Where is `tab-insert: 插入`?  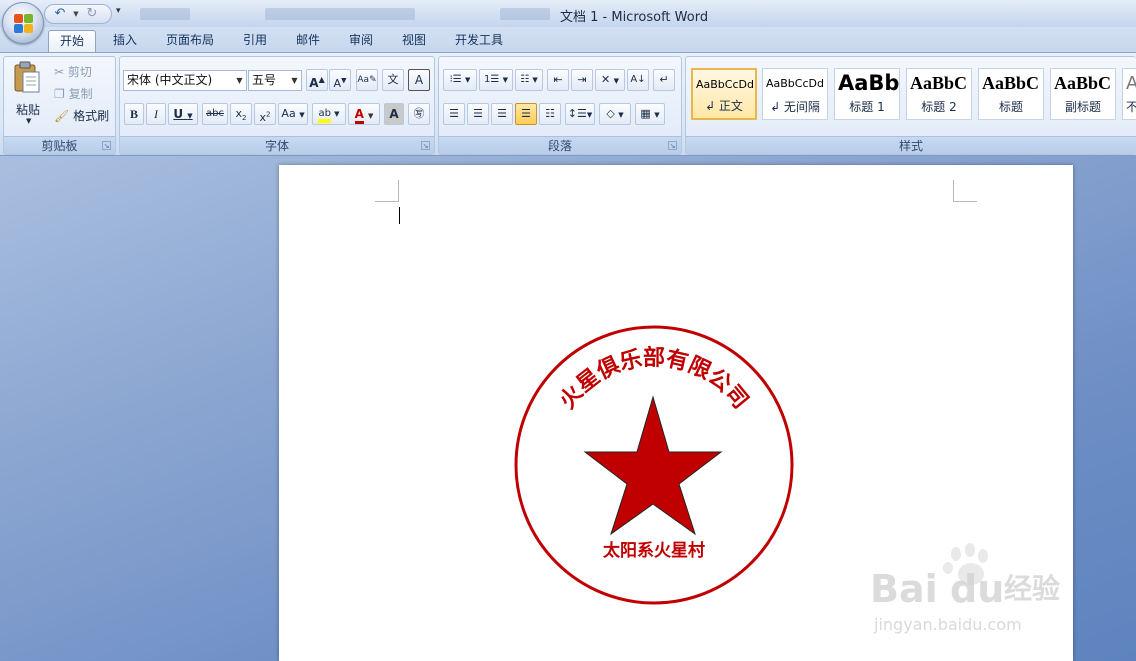
tab-insert: 插入 is located at coordinates (125, 41).